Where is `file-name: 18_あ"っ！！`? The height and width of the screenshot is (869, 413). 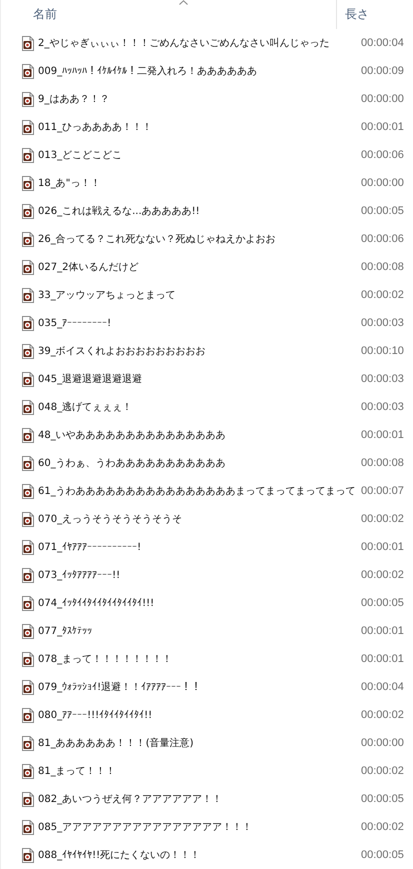
file-name: 18_あ"っ！！ is located at coordinates (199, 183).